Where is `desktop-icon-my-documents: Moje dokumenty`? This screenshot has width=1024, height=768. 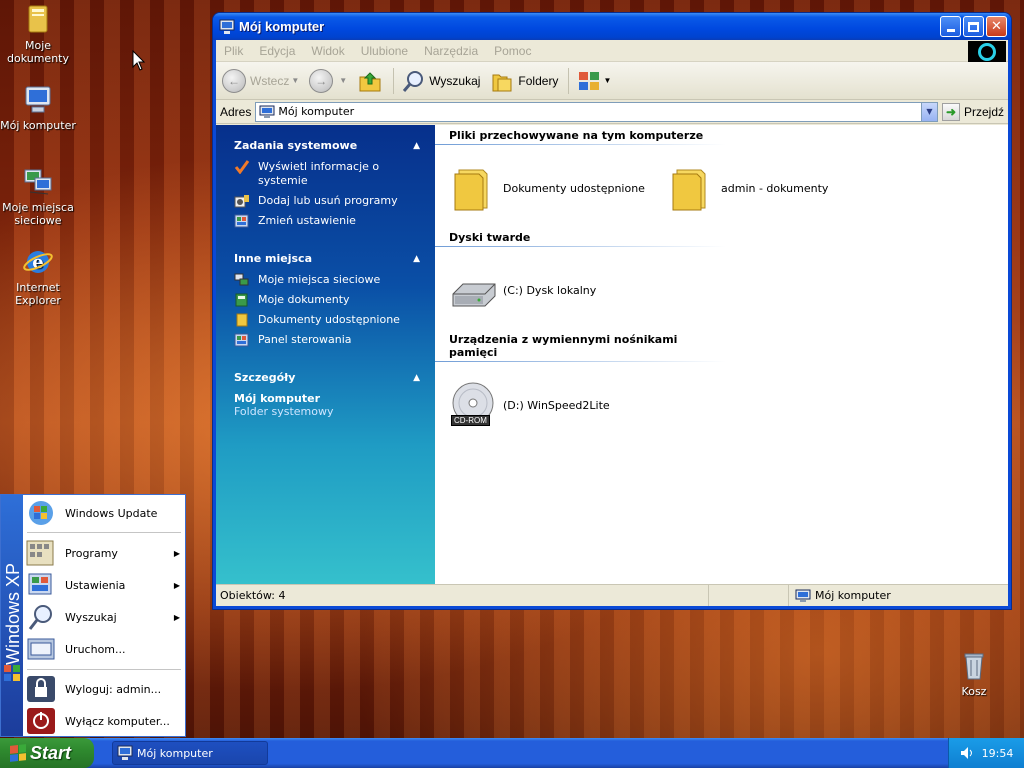
desktop-icon-my-documents: Moje dokumenty is located at coordinates (38, 34).